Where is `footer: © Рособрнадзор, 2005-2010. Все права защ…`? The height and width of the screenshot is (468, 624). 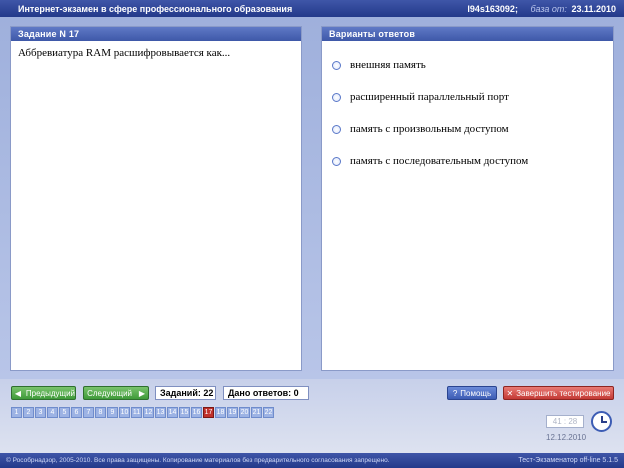
footer: © Рособрнадзор, 2005-2010. Все права защ… is located at coordinates (312, 460).